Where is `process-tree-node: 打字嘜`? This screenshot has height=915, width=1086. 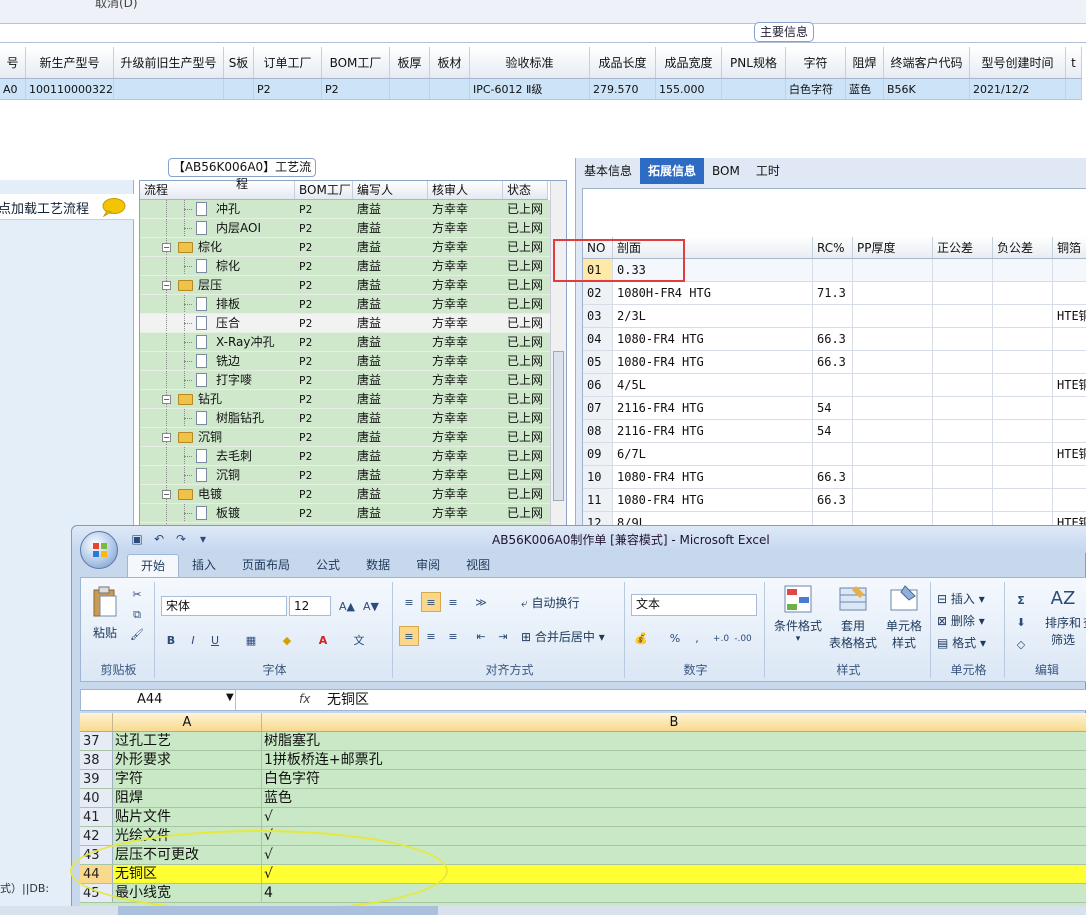
process-tree-node: 打字嘜 is located at coordinates (217, 380).